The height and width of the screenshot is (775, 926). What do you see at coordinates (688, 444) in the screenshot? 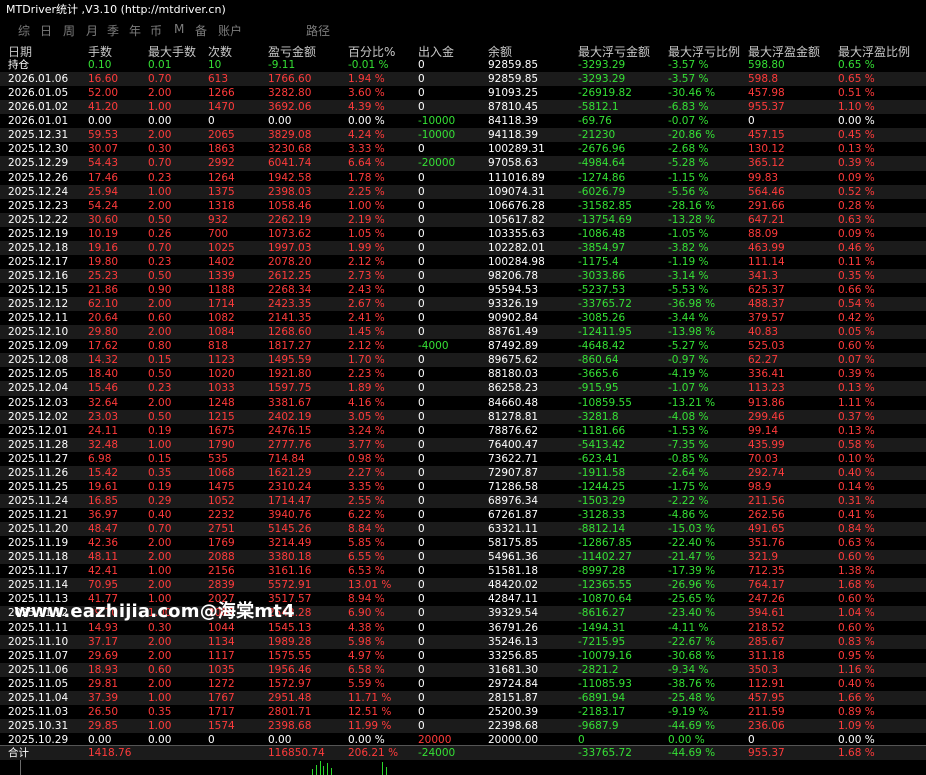
I see `cell-max-float-loss-pct: -7.35 %` at bounding box center [688, 444].